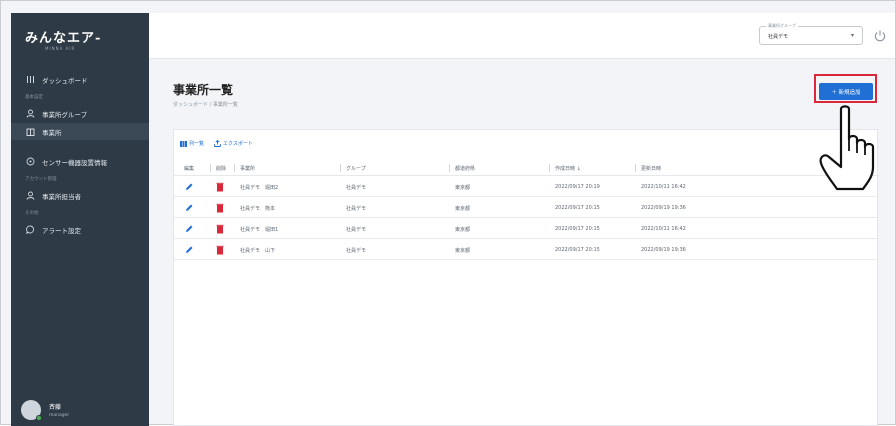 This screenshot has width=896, height=426. Describe the element at coordinates (39, 418) in the screenshot. I see `online-status-dot` at that location.